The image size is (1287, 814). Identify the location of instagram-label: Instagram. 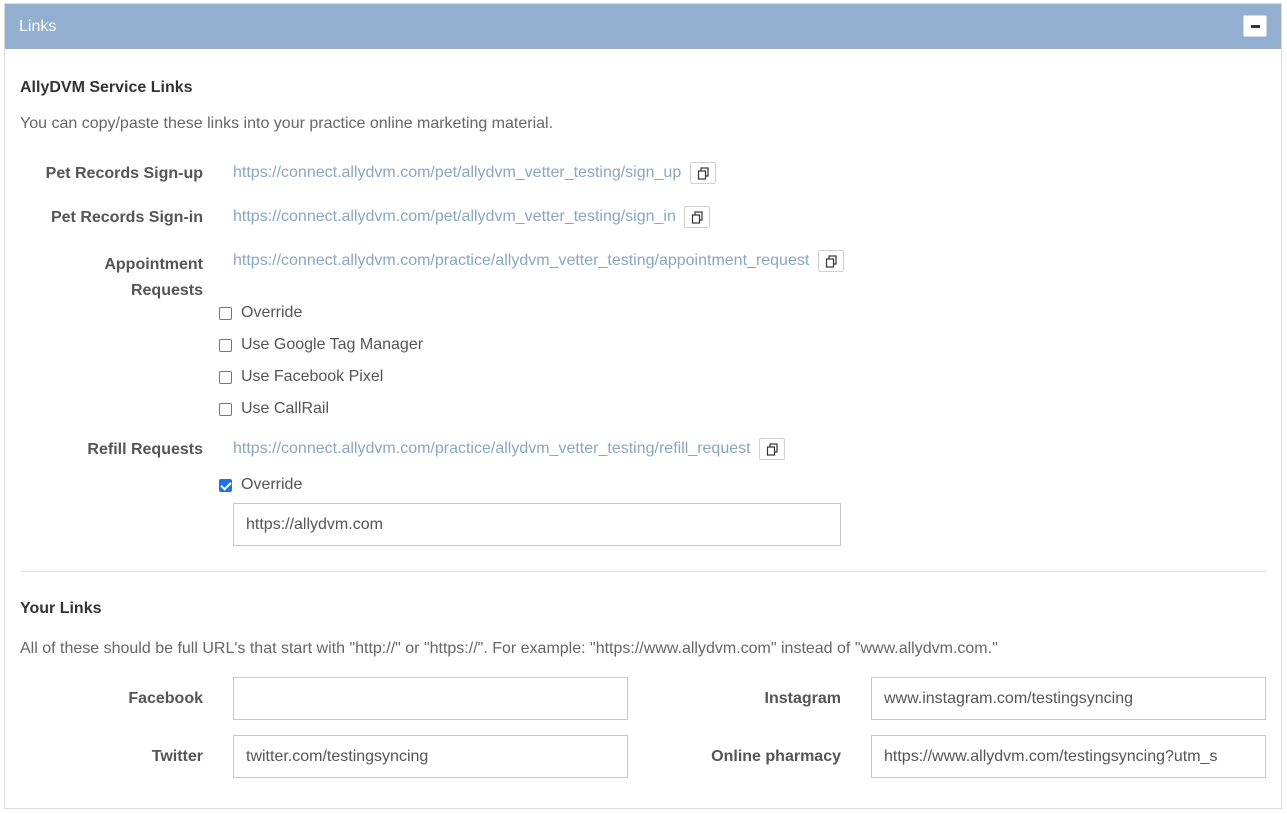
(802, 698).